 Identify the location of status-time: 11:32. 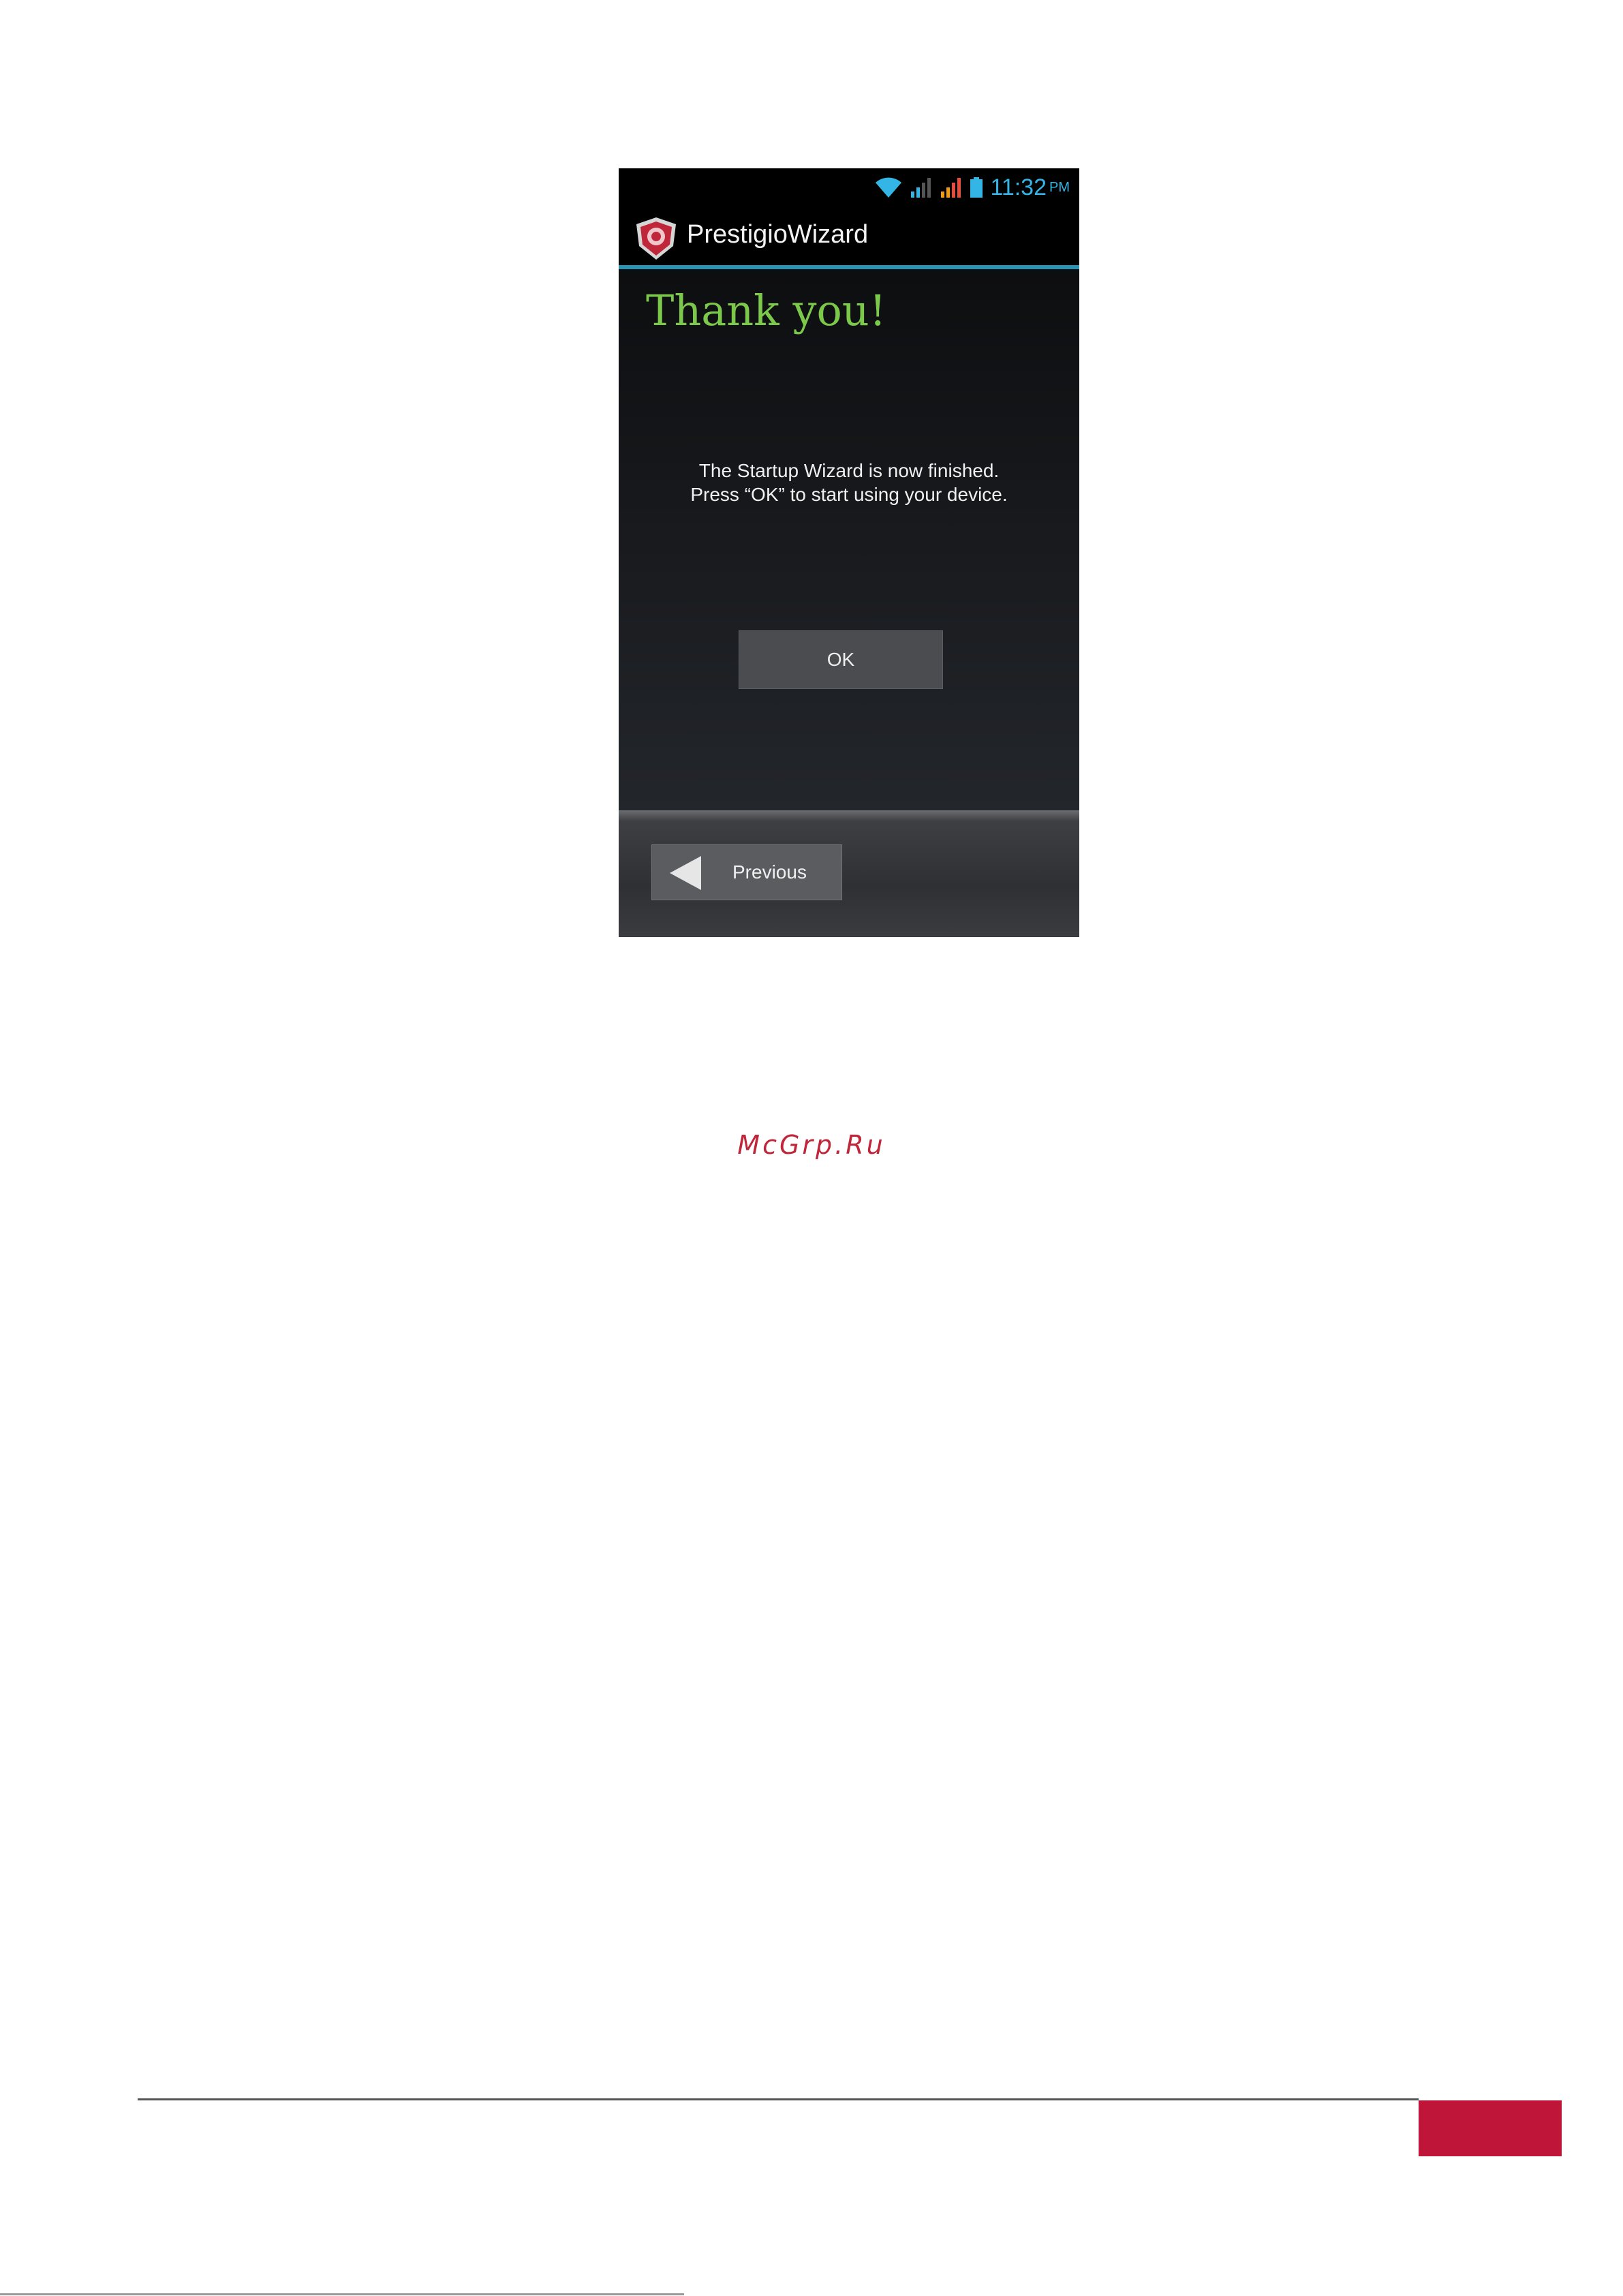
(1018, 187).